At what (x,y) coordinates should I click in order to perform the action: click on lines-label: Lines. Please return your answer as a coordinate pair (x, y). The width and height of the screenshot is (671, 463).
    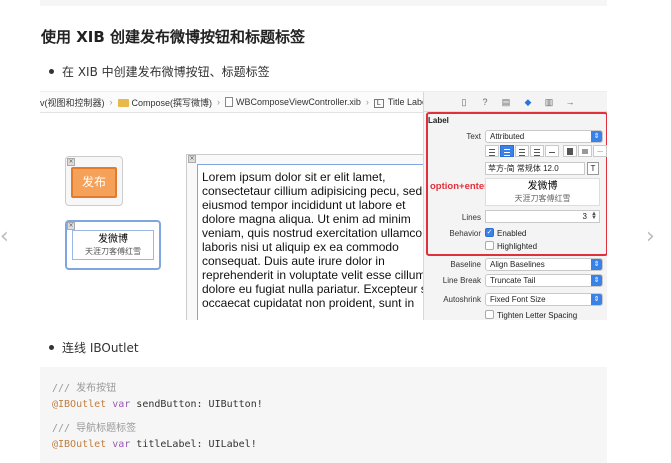
    Looking at the image, I should click on (471, 217).